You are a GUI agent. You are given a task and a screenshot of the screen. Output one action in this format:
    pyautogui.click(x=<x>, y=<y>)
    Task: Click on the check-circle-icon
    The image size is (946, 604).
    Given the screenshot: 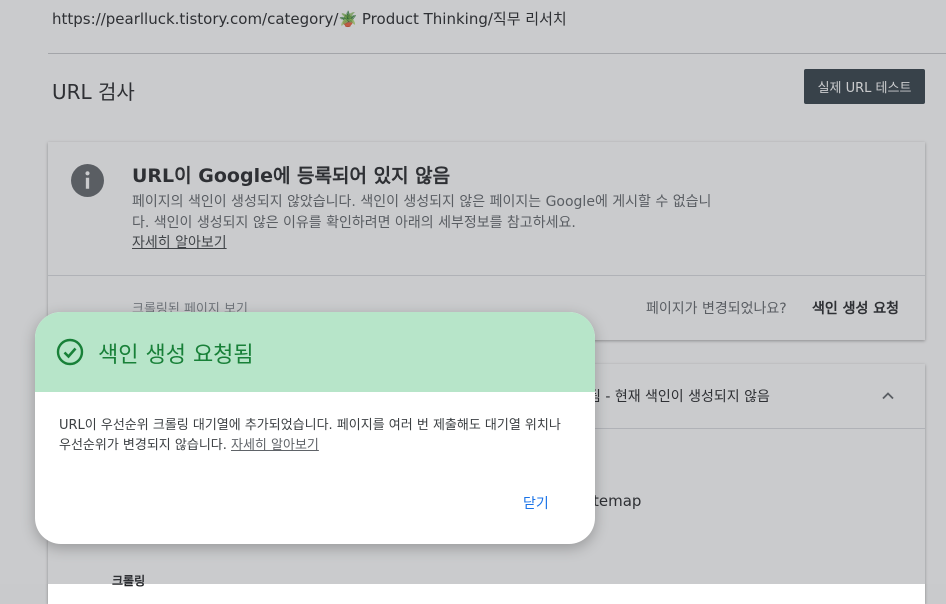 What is the action you would take?
    pyautogui.click(x=70, y=352)
    